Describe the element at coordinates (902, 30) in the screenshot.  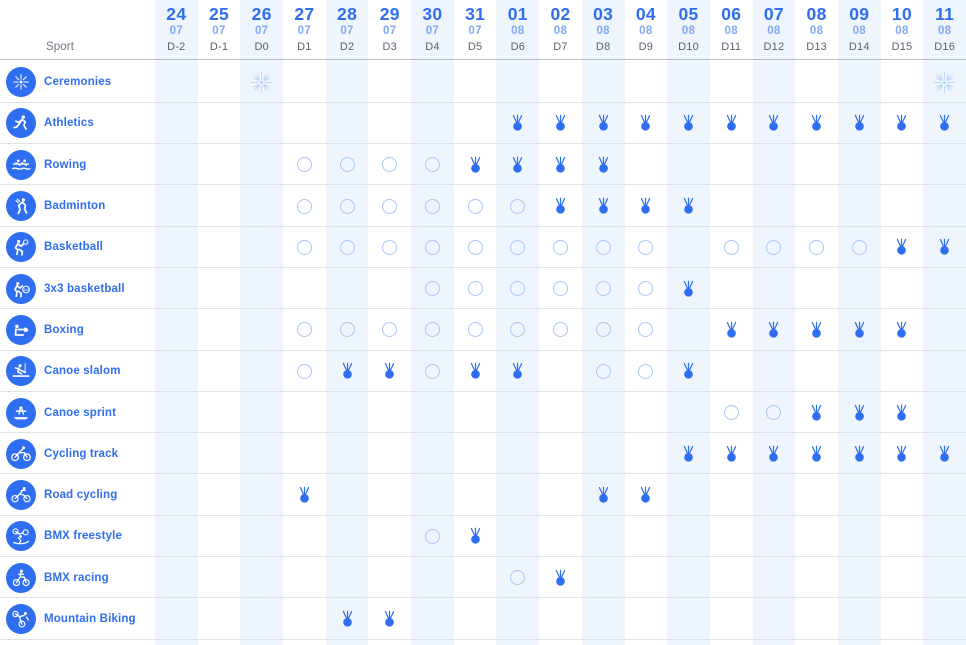
I see `date-column-header: 10 08 D15` at that location.